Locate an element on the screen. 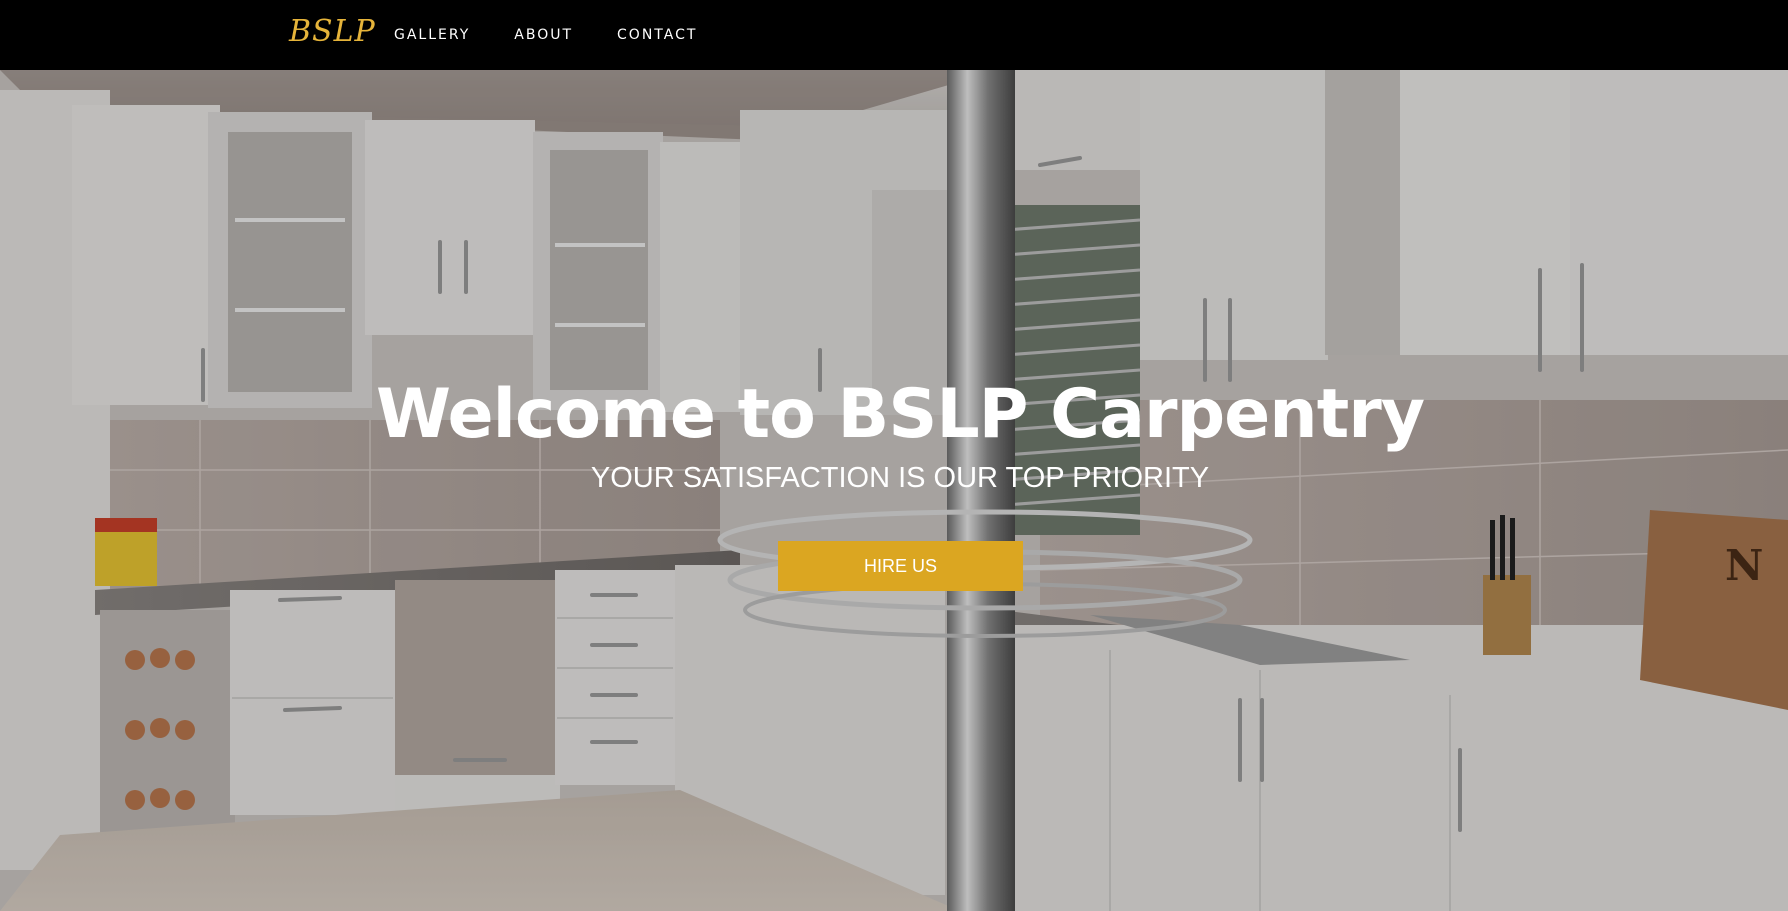 The width and height of the screenshot is (1788, 911). hire-us-button: HIRE US is located at coordinates (900, 566).